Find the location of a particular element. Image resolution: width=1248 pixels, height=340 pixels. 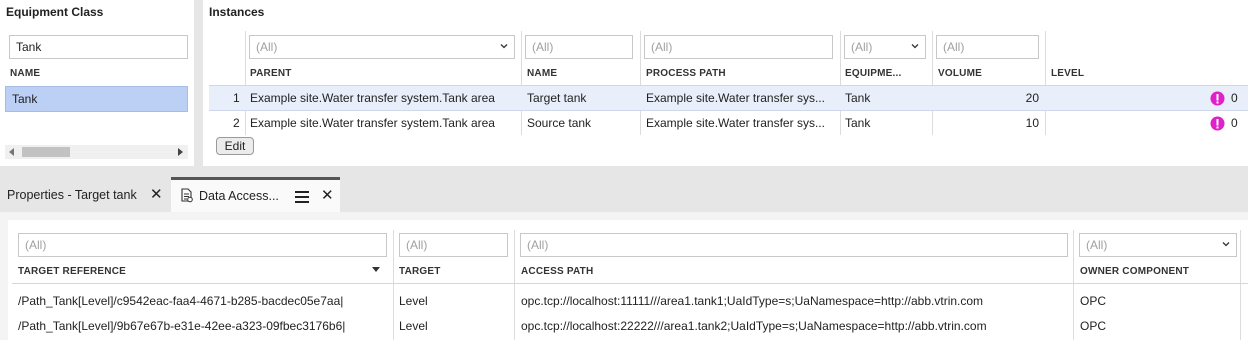

tab-data-access: Data Access... ✕ is located at coordinates (255, 195).